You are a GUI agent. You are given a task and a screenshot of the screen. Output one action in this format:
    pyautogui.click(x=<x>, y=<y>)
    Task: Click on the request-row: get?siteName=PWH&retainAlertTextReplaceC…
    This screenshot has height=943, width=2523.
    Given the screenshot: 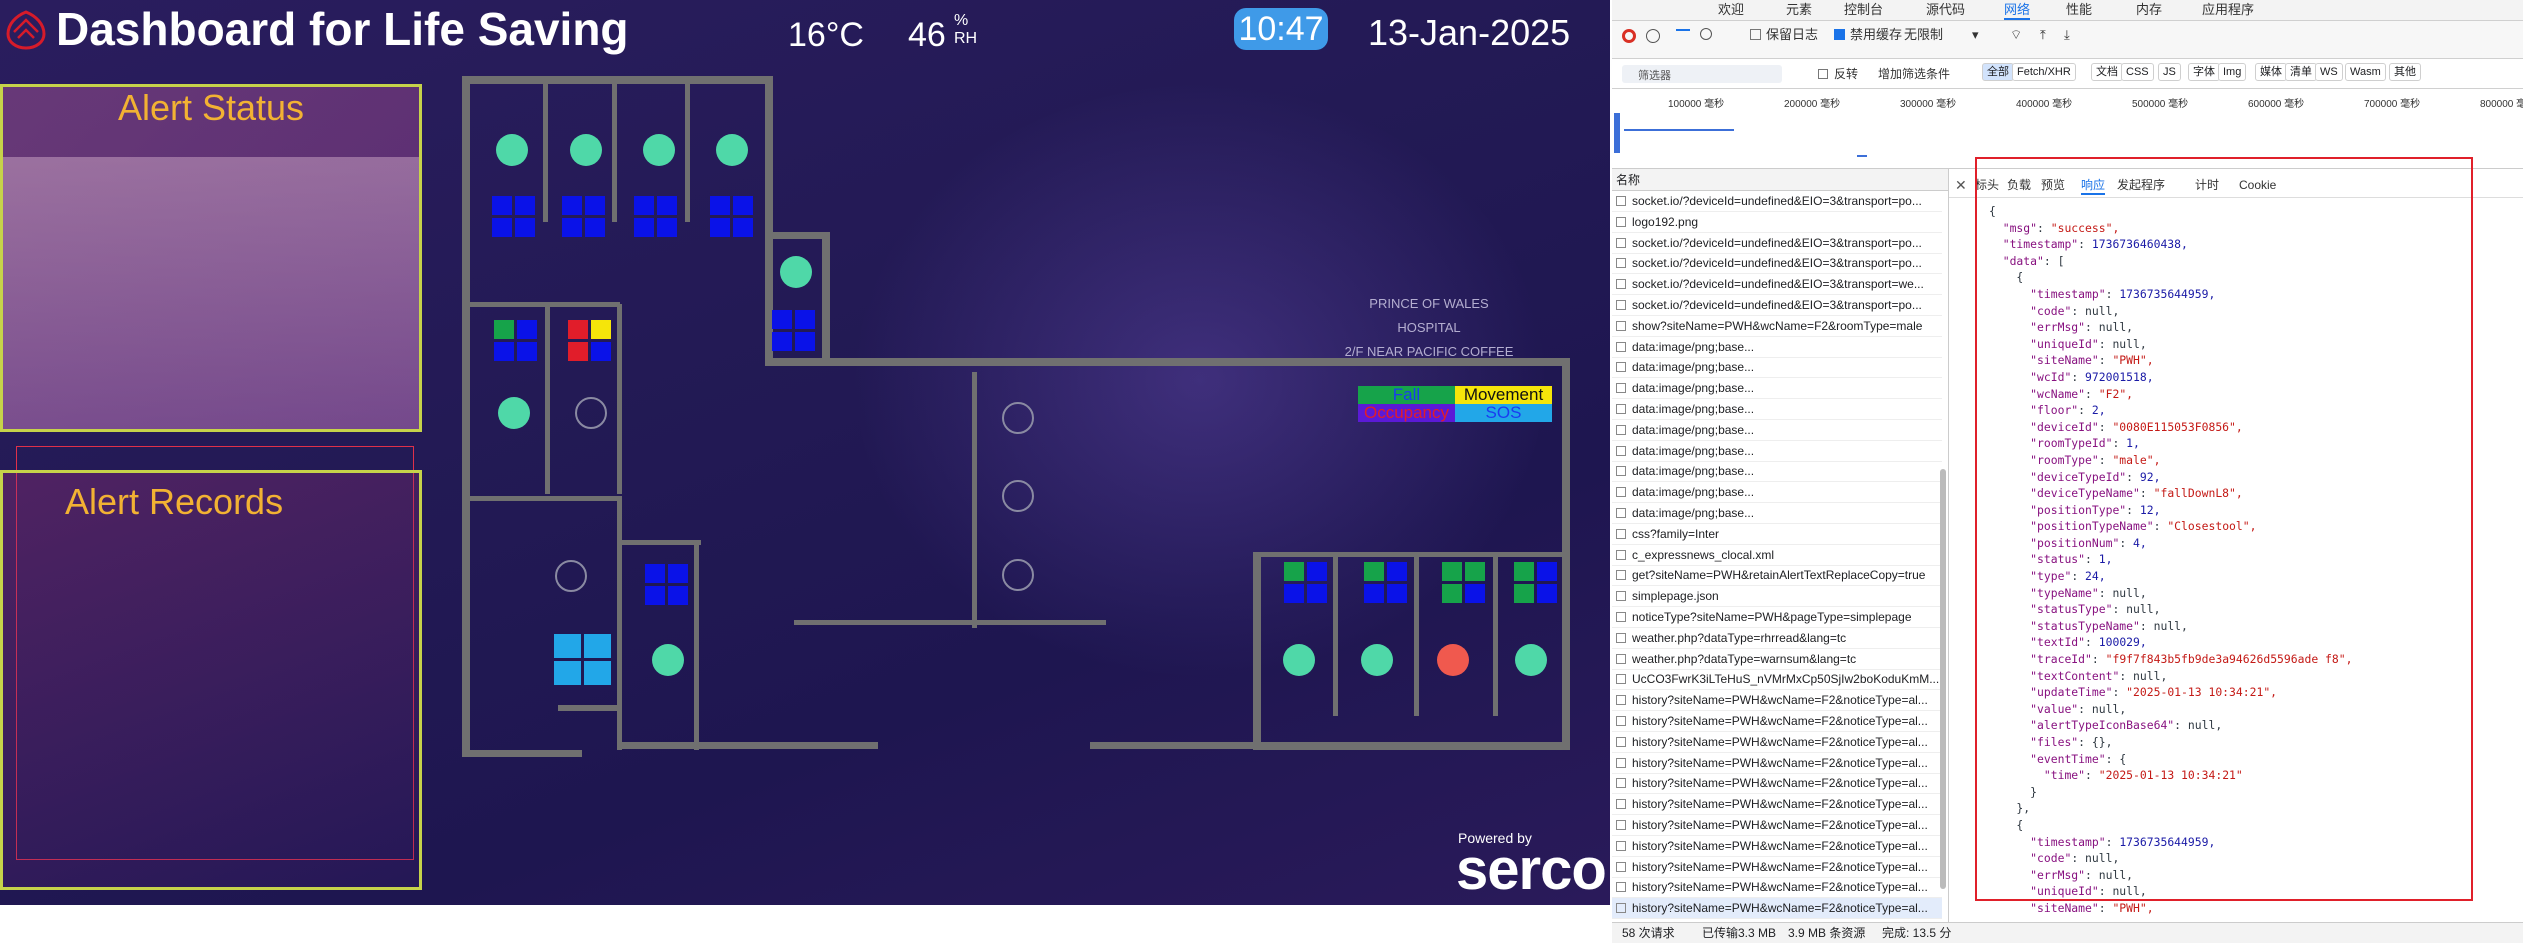 What is the action you would take?
    pyautogui.click(x=1777, y=576)
    